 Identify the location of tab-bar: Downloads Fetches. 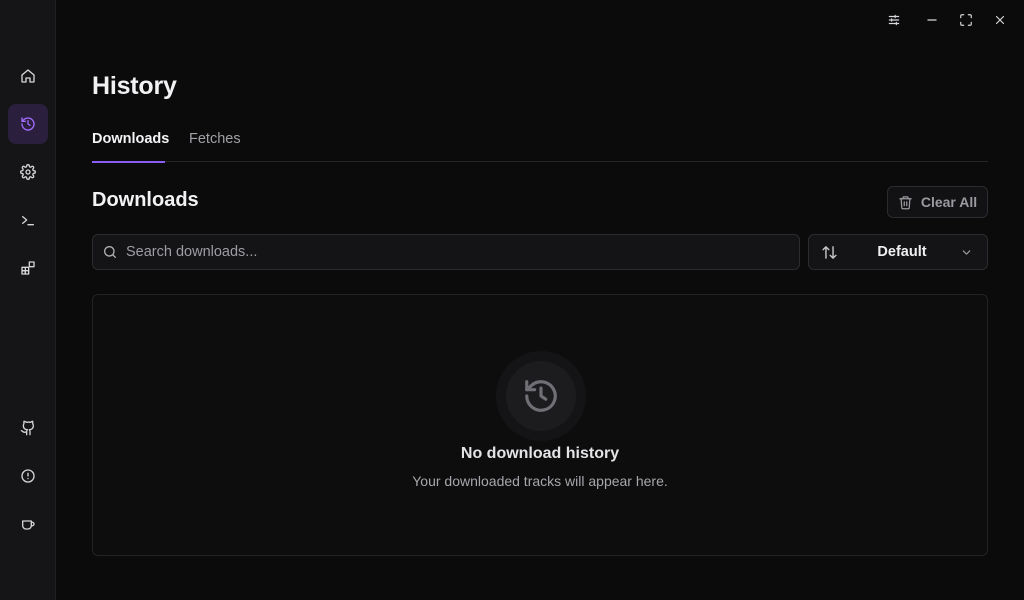
(540, 145).